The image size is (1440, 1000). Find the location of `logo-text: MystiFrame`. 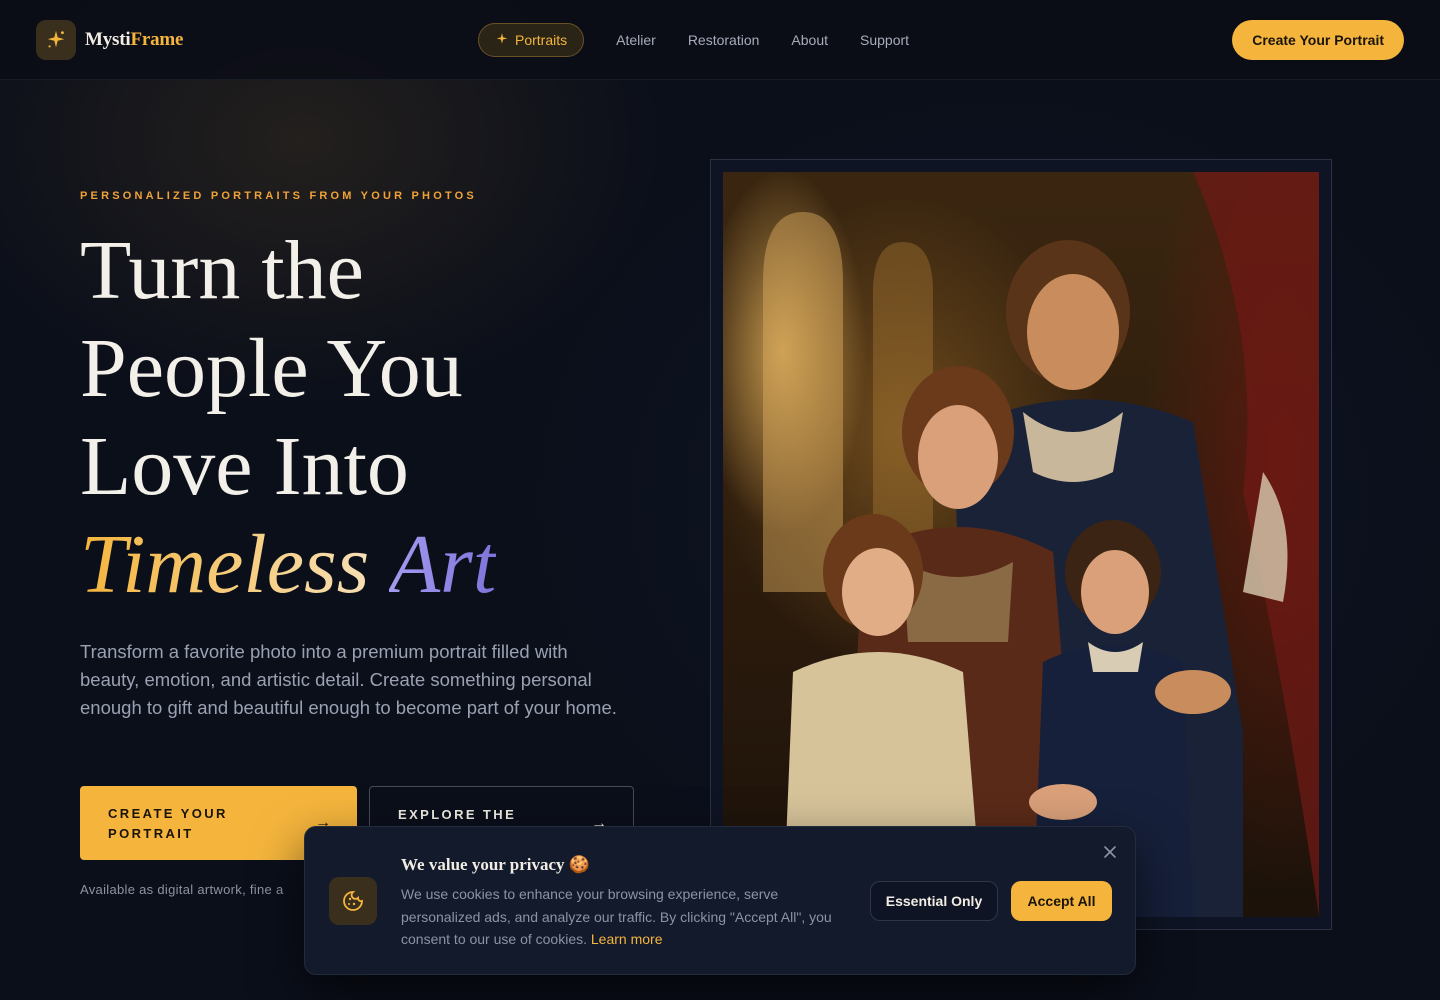

logo-text: MystiFrame is located at coordinates (134, 40).